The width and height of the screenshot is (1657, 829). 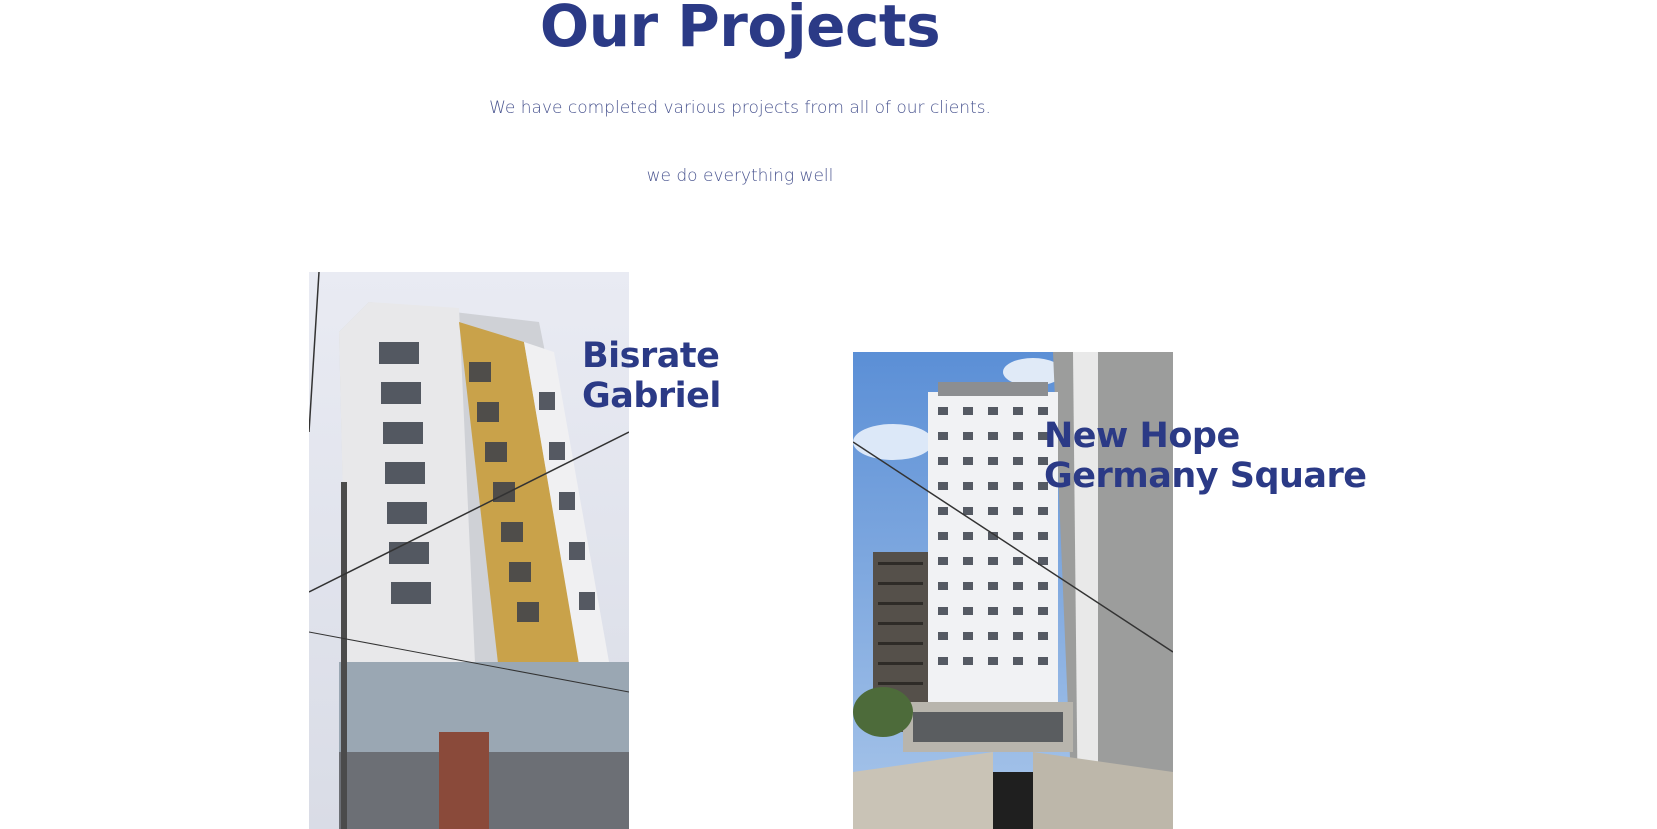 What do you see at coordinates (740, 30) in the screenshot?
I see `page-title: Our Projects` at bounding box center [740, 30].